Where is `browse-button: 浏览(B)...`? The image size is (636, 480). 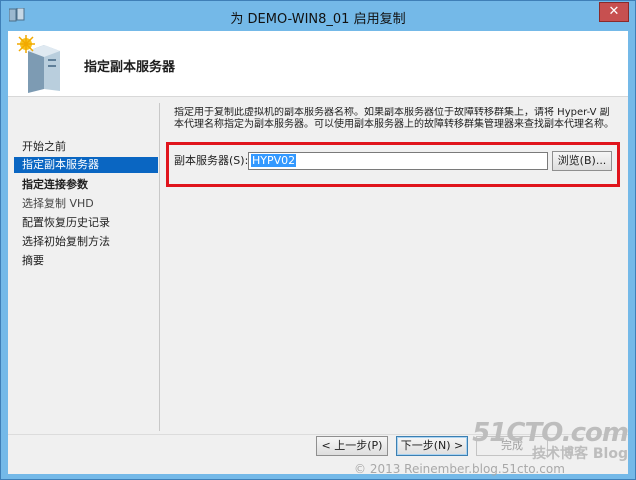
browse-button: 浏览(B)... is located at coordinates (582, 161).